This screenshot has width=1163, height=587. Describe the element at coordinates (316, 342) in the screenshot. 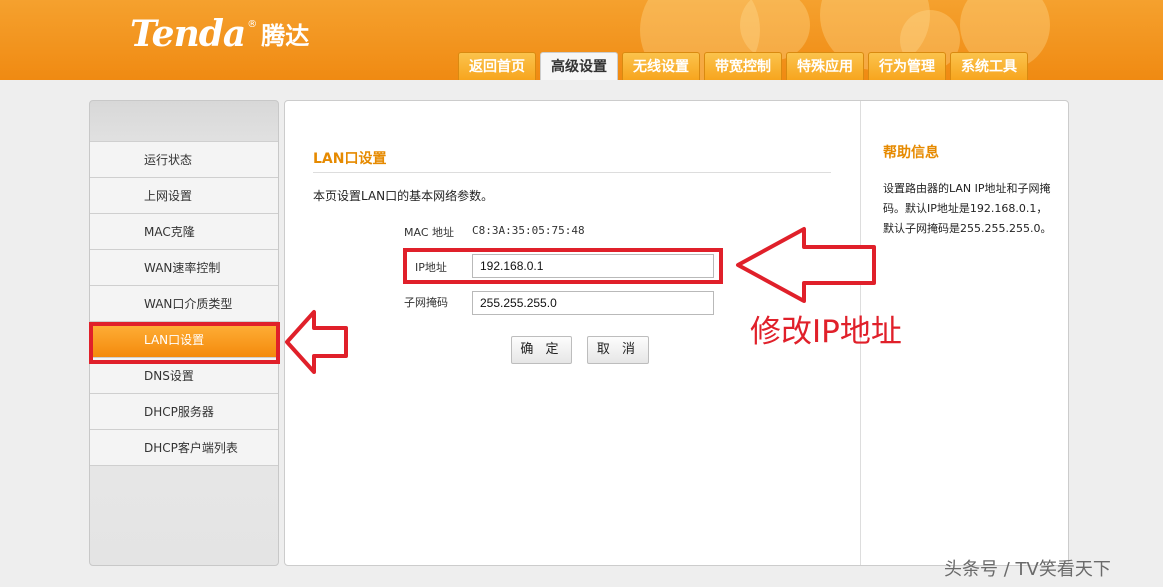

I see `annotation-arrow-left-icon` at that location.